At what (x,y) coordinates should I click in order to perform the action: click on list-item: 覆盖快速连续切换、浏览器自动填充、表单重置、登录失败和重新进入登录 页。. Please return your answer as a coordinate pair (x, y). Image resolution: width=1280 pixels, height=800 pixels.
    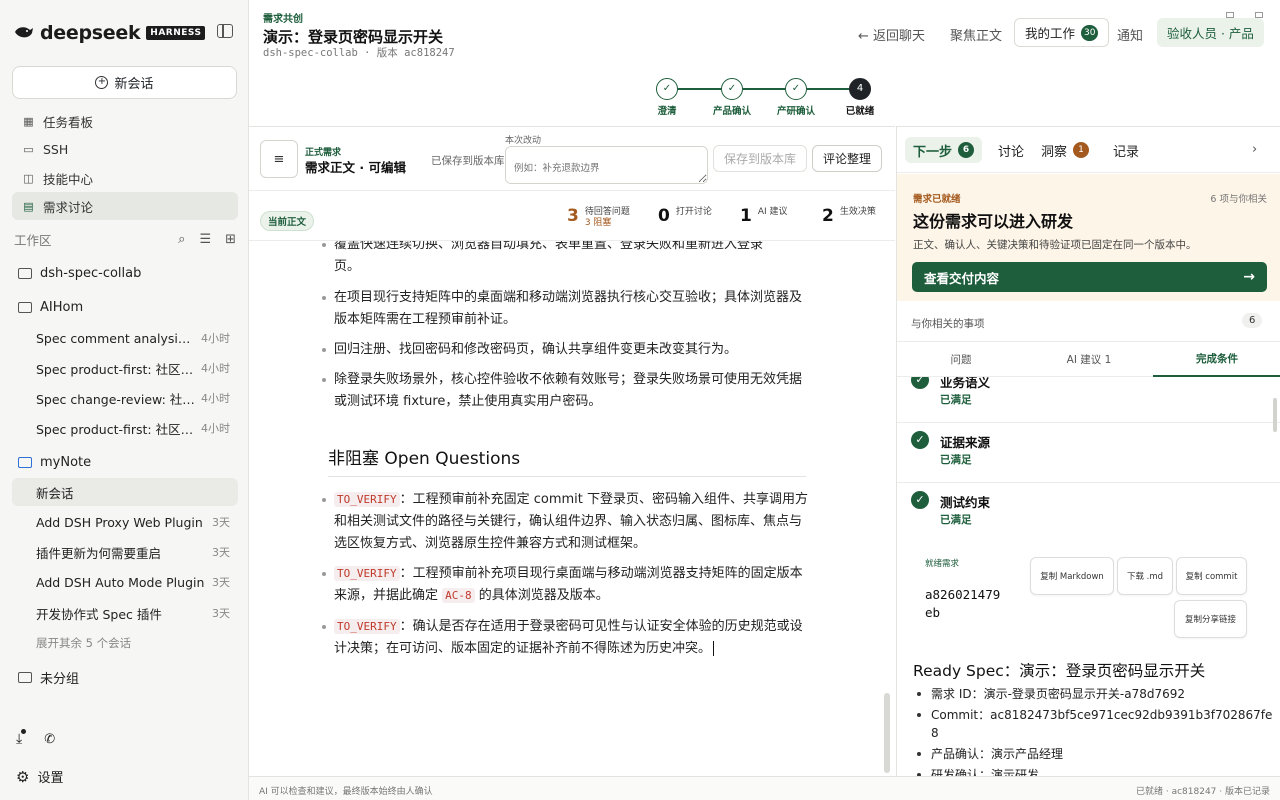
    Looking at the image, I should click on (565, 259).